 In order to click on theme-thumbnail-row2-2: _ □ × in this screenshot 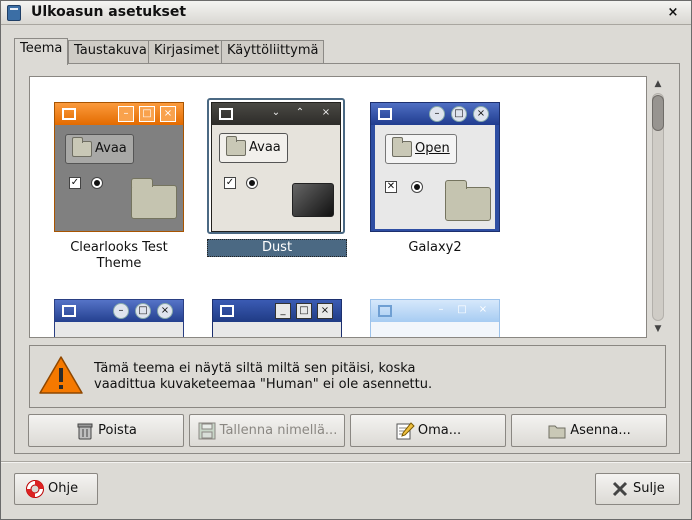, I will do `click(277, 318)`.